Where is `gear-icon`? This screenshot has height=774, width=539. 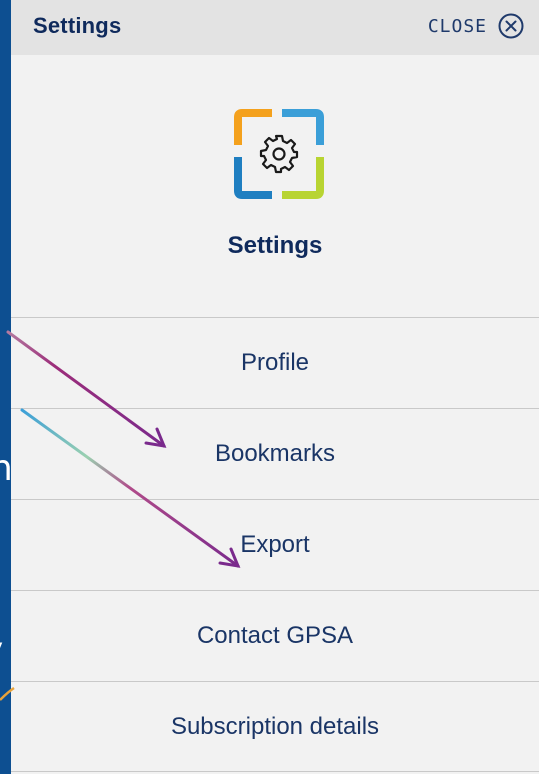 gear-icon is located at coordinates (279, 154).